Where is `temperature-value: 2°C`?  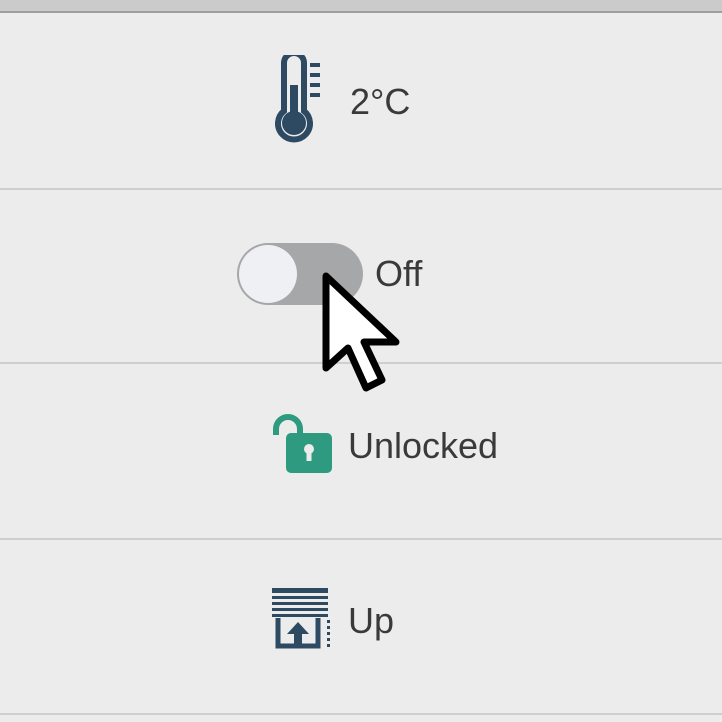
temperature-value: 2°C is located at coordinates (380, 101).